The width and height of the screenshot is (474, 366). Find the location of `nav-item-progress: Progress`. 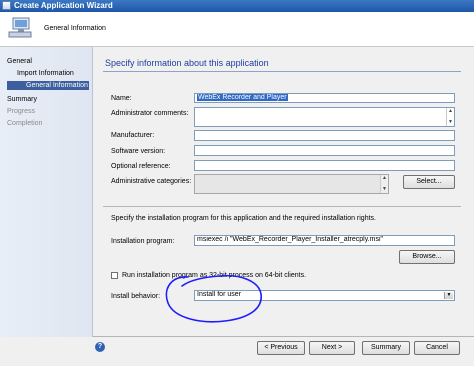

nav-item-progress: Progress is located at coordinates (21, 111).